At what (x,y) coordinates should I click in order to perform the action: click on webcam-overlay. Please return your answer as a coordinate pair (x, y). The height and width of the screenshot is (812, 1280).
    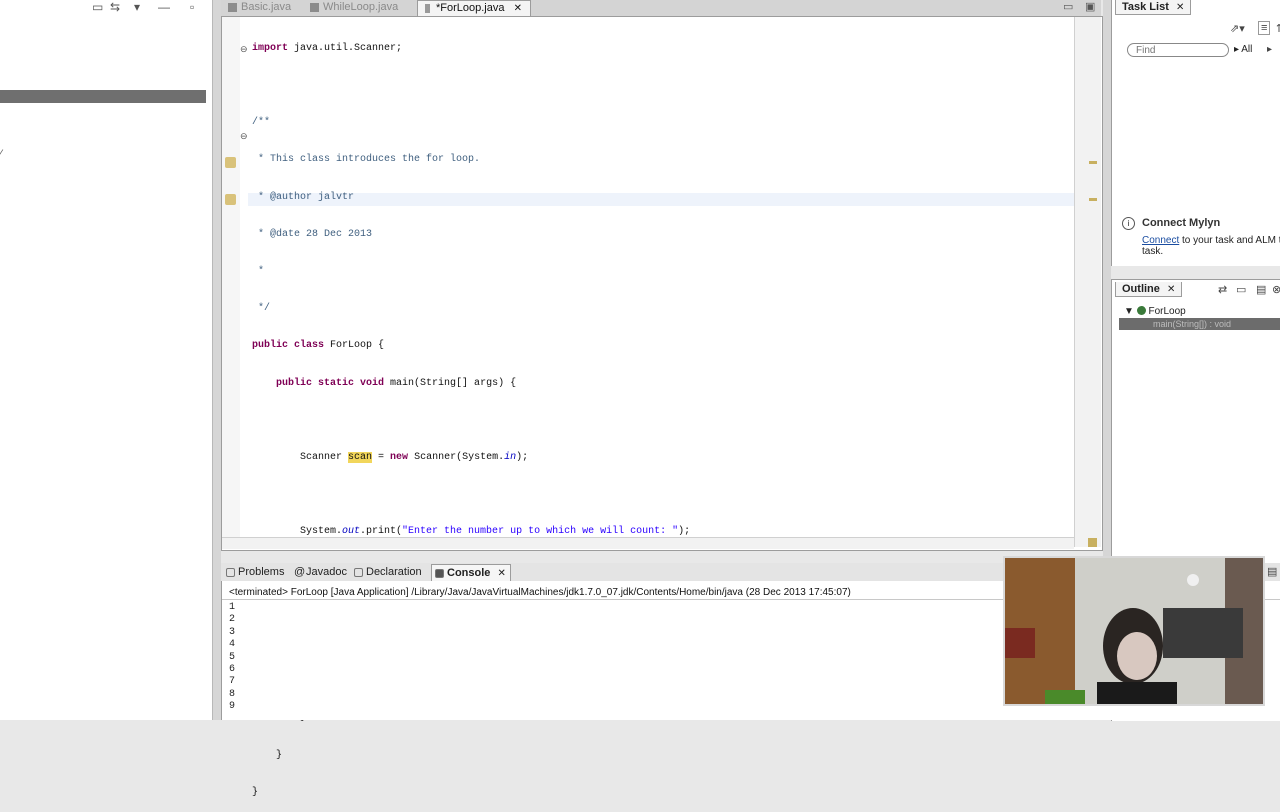
    Looking at the image, I should click on (1134, 631).